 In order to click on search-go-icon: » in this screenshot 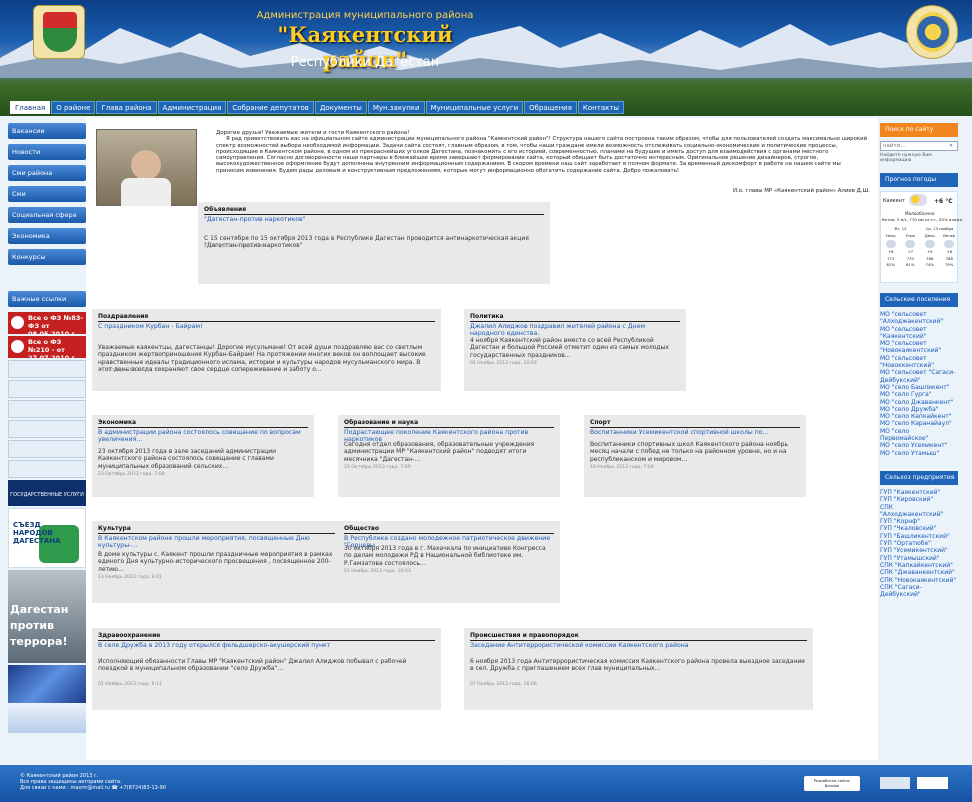, I will do `click(951, 146)`.